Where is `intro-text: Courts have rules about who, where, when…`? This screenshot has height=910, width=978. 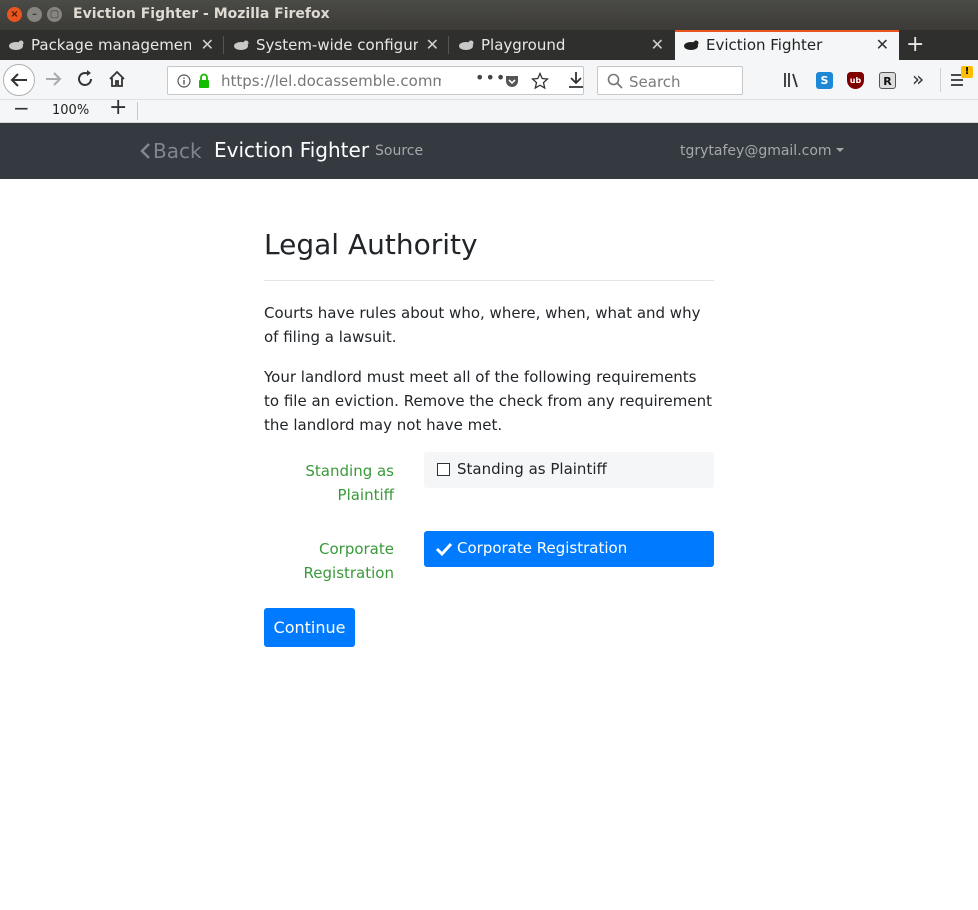 intro-text: Courts have rules about who, where, when… is located at coordinates (482, 325).